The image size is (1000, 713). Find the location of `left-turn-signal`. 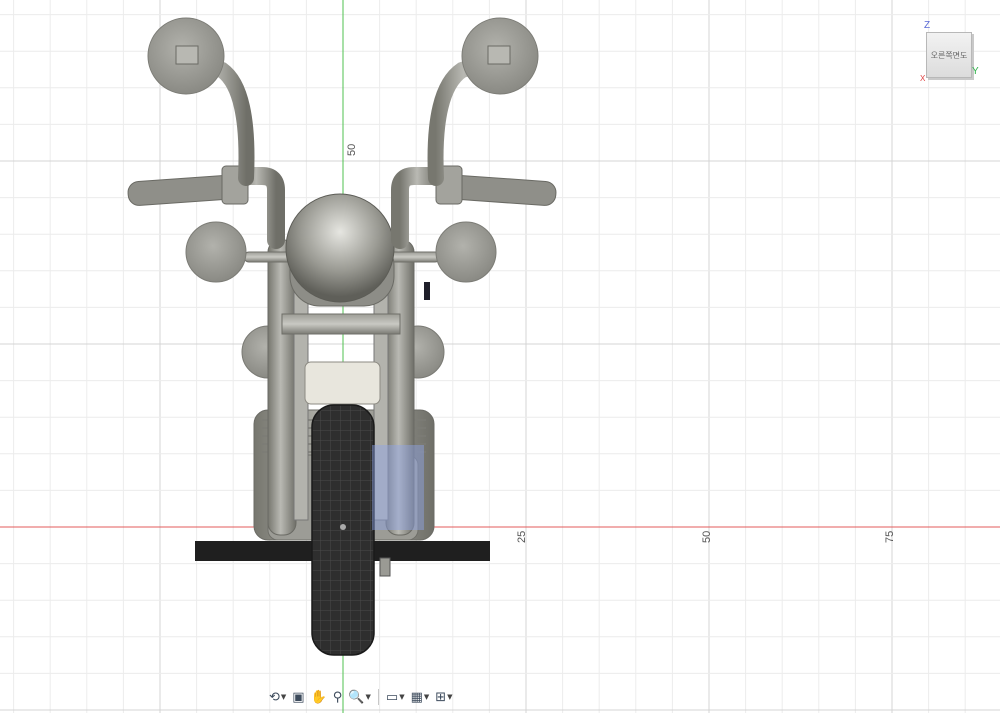

left-turn-signal is located at coordinates (216, 252).